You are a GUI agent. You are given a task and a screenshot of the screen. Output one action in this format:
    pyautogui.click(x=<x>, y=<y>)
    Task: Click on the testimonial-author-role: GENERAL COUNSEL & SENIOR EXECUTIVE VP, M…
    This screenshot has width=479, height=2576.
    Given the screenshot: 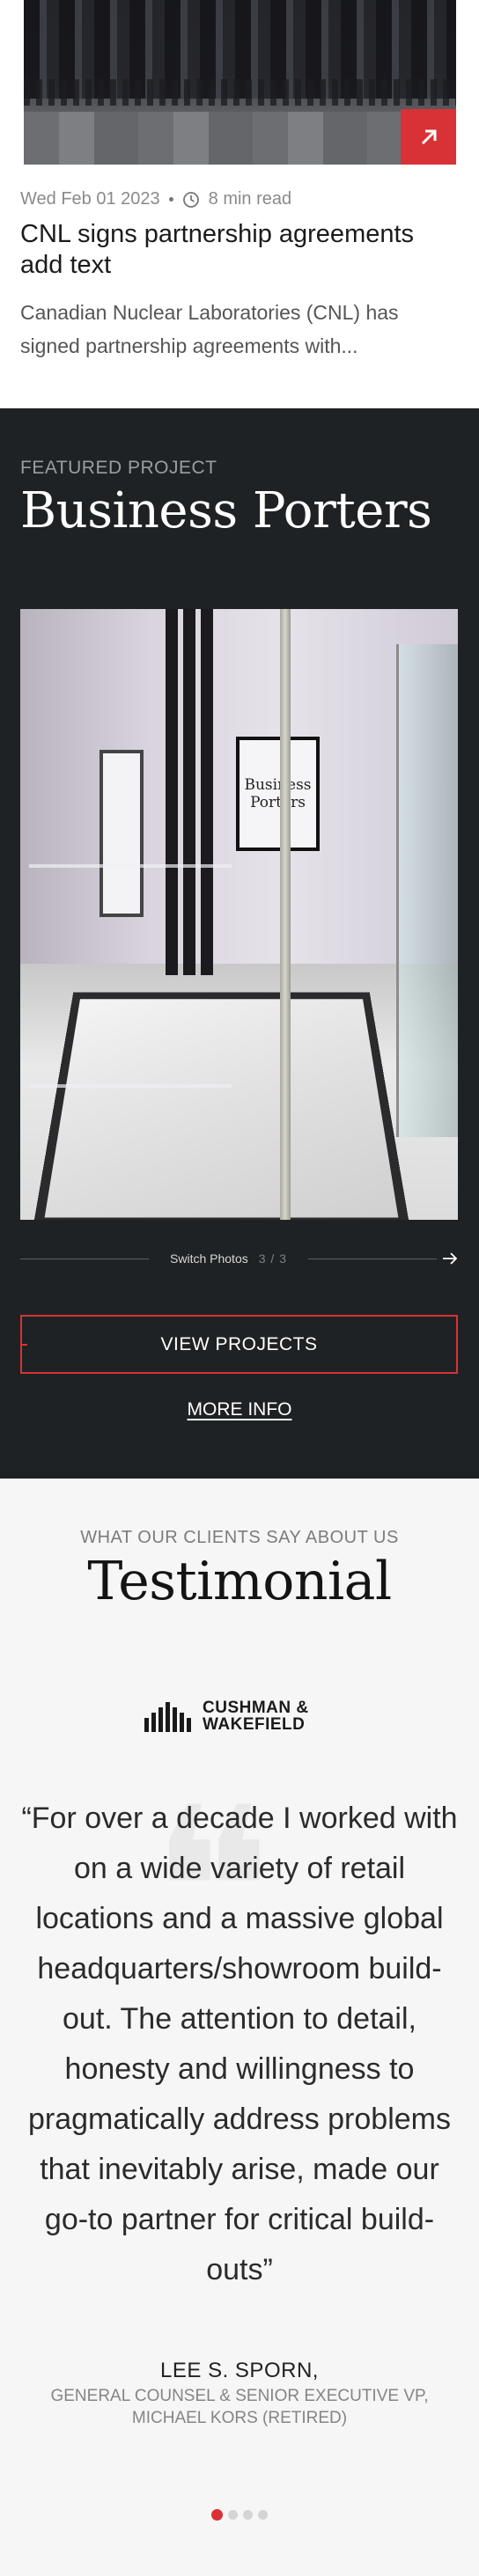 What is the action you would take?
    pyautogui.click(x=239, y=2407)
    